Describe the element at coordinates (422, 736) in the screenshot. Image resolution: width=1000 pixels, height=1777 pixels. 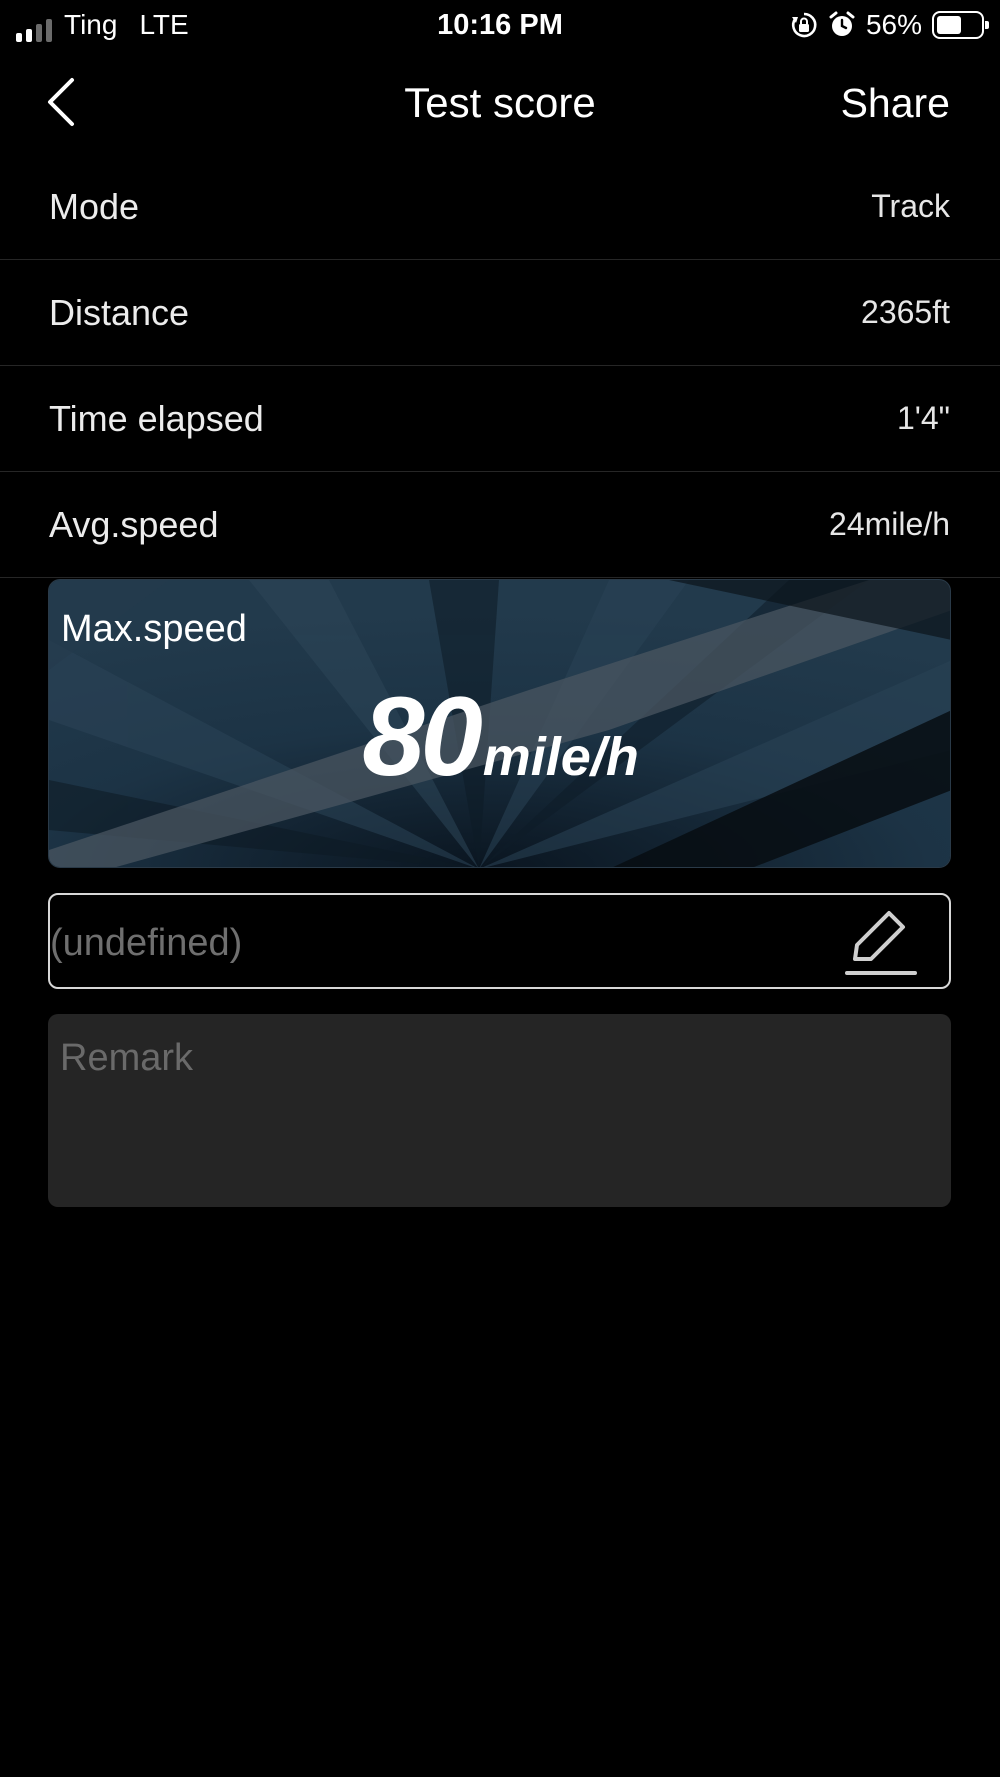
I see `max-speed-value: 80` at that location.